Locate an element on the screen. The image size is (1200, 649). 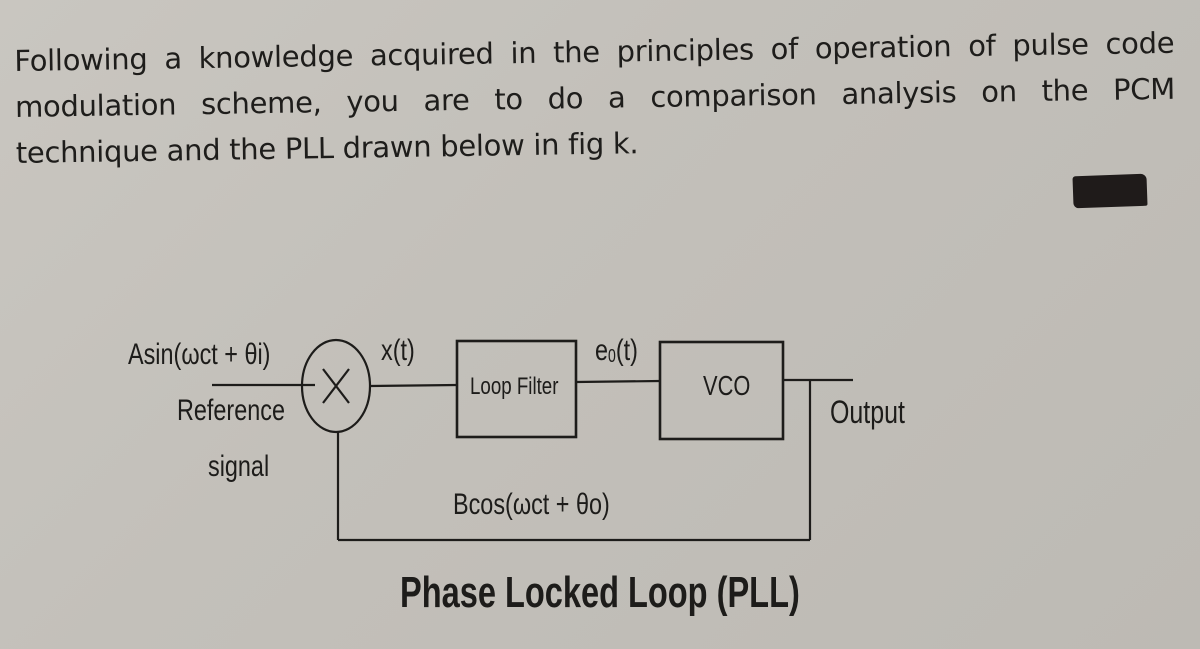
diagram-title: Phase Locked Loop (PLL) is located at coordinates (600, 592).